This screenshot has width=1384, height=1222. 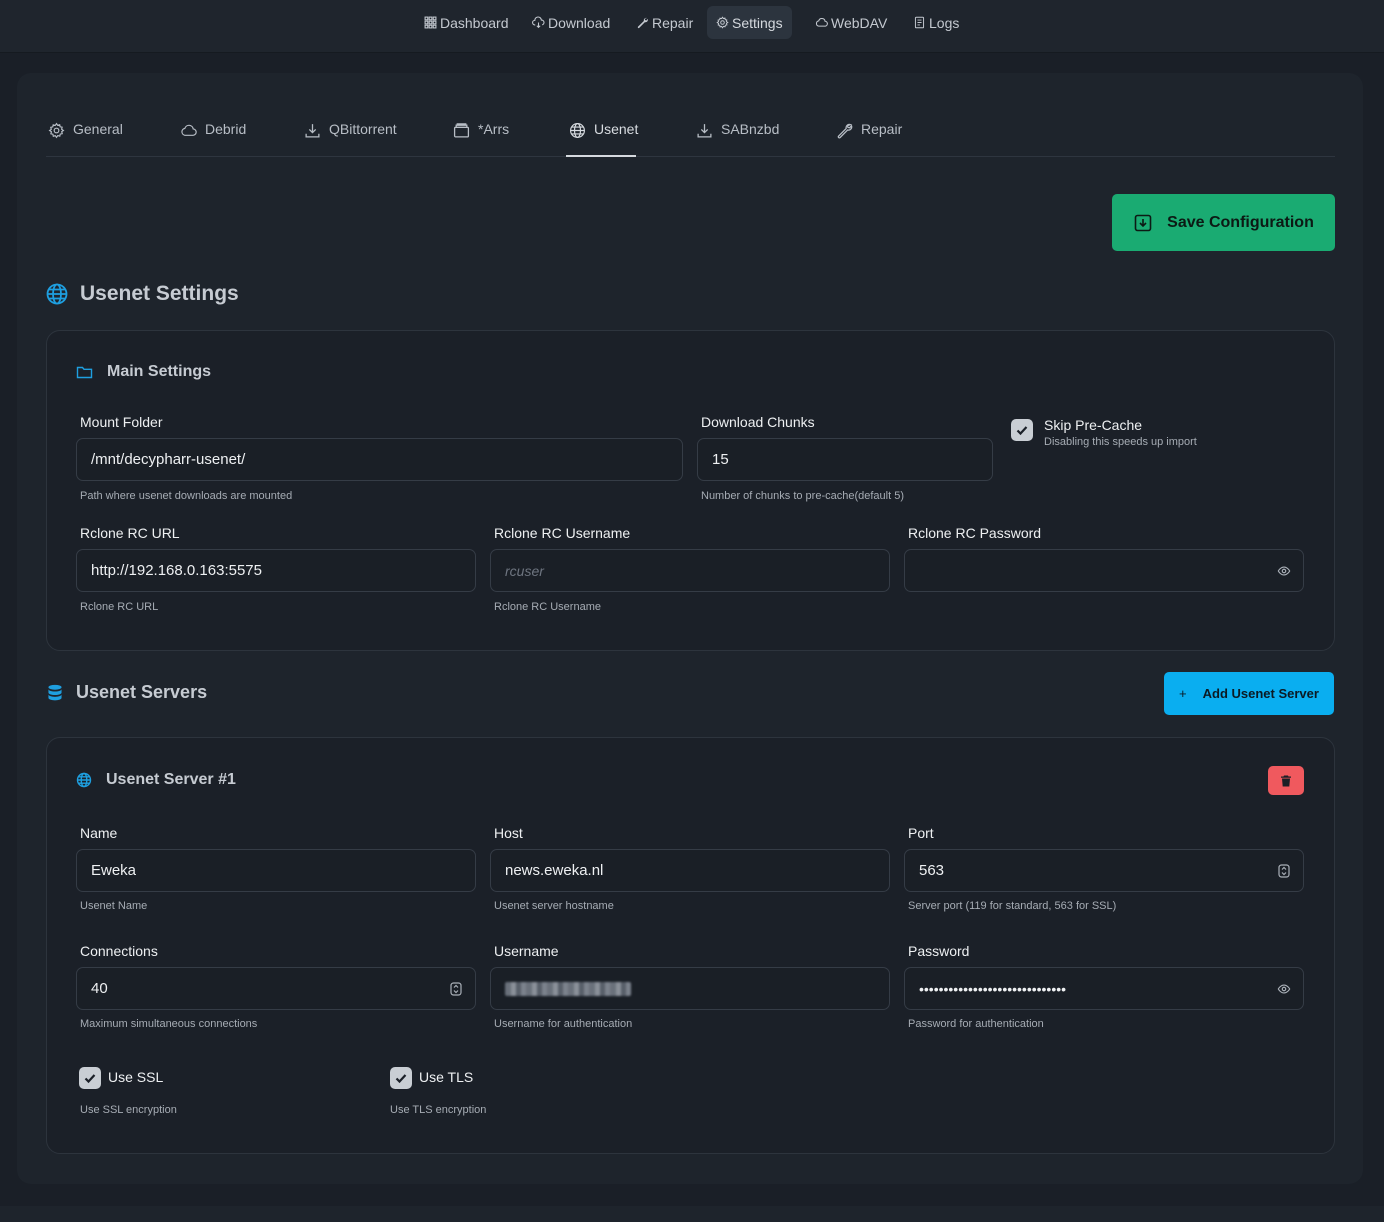 I want to click on nav-settings: Settings, so click(x=749, y=22).